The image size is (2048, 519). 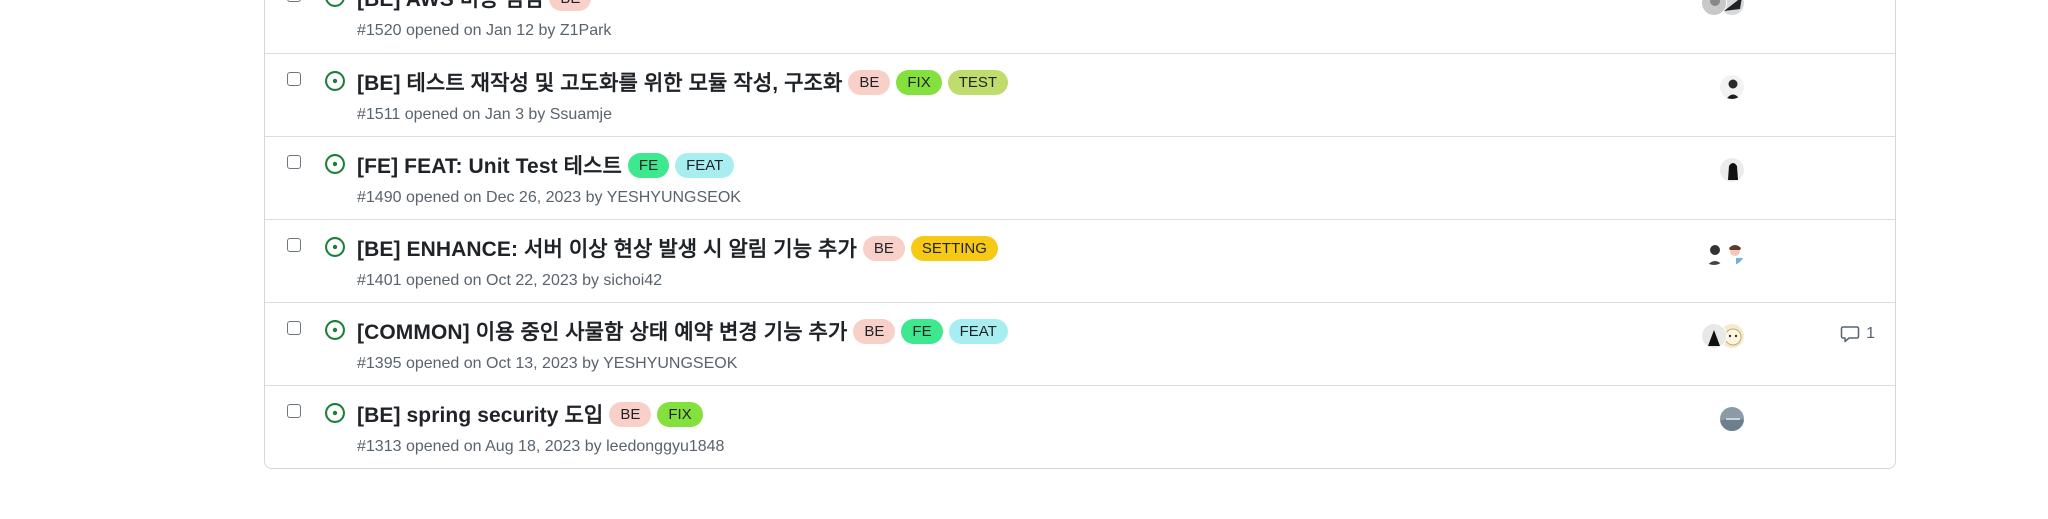 What do you see at coordinates (954, 248) in the screenshot?
I see `label-setting: SETTING` at bounding box center [954, 248].